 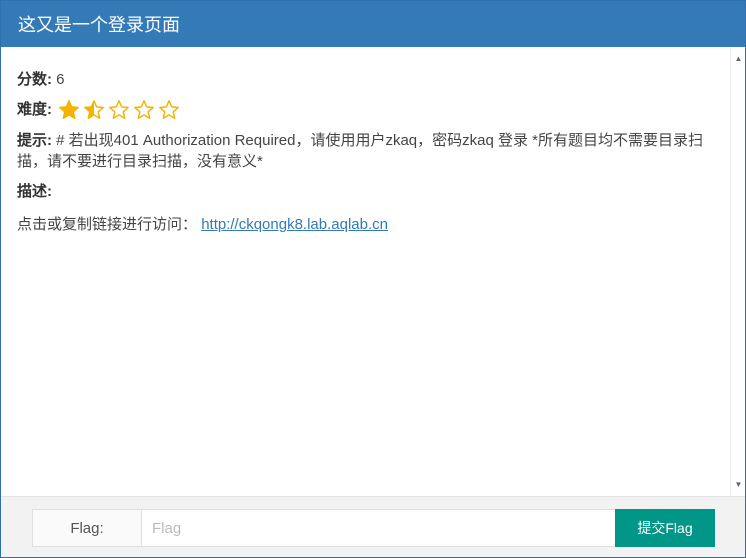 I want to click on scroll-up-arrow-icon: ▲, so click(x=738, y=58).